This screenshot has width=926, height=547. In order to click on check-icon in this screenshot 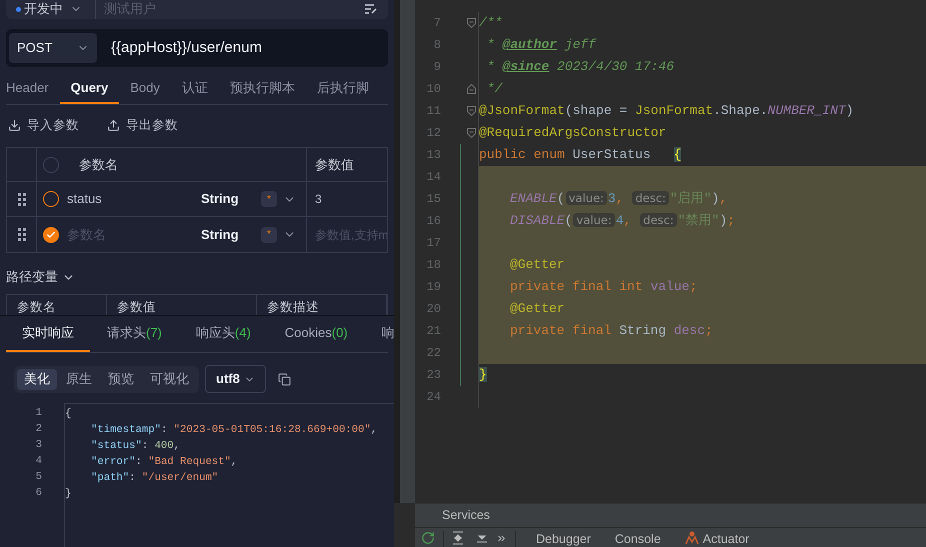, I will do `click(51, 235)`.